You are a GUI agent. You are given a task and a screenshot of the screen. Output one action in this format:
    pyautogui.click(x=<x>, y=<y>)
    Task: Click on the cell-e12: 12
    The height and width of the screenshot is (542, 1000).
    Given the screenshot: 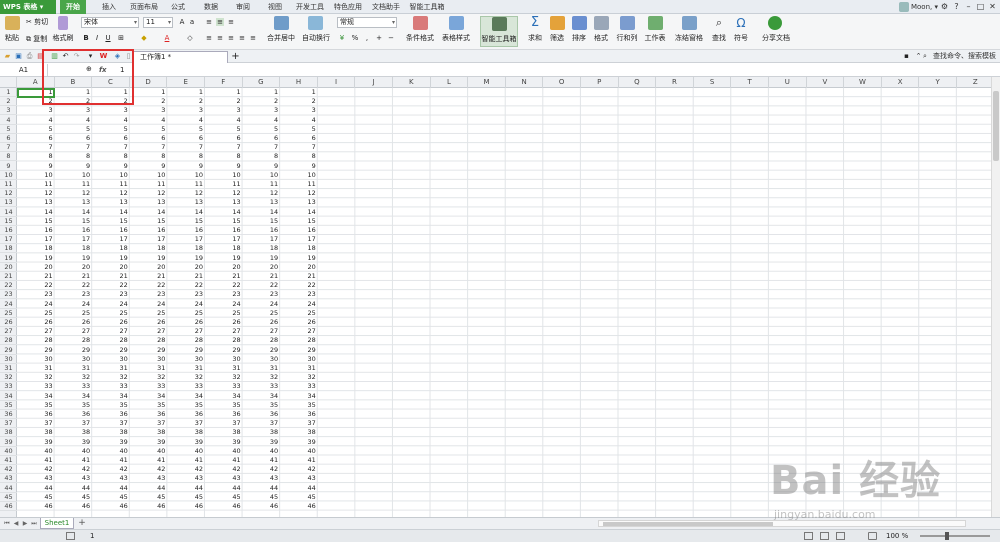 What is the action you would take?
    pyautogui.click(x=186, y=193)
    